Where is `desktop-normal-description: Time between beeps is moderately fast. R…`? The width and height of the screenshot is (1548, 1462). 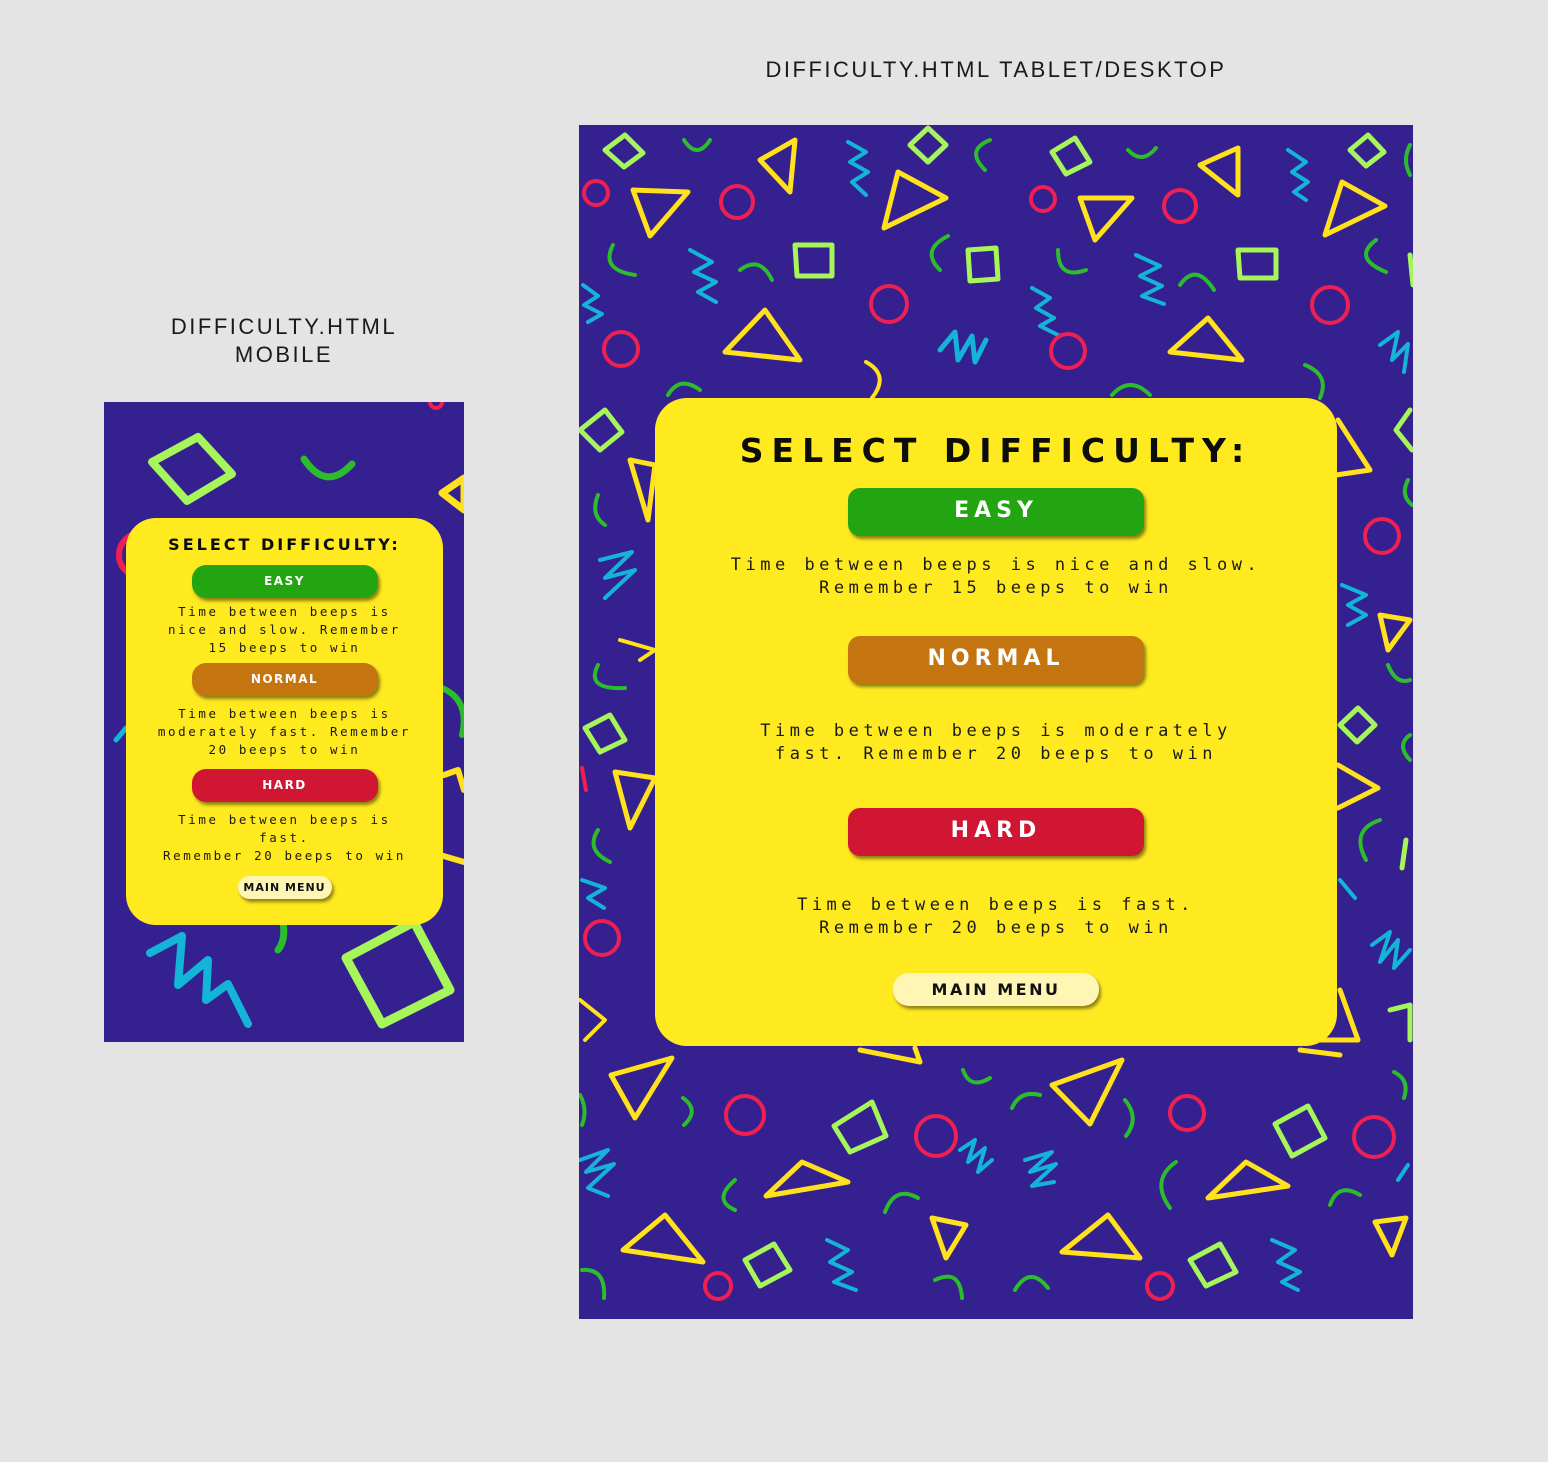 desktop-normal-description: Time between beeps is moderately fast. R… is located at coordinates (996, 743).